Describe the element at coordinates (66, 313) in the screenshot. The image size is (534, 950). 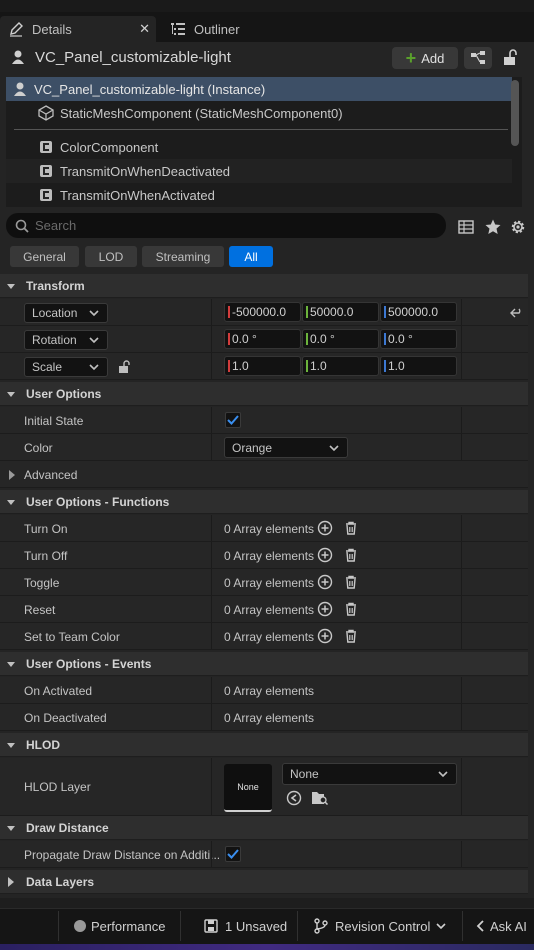
I see `location-mode-dropdown: Location` at that location.